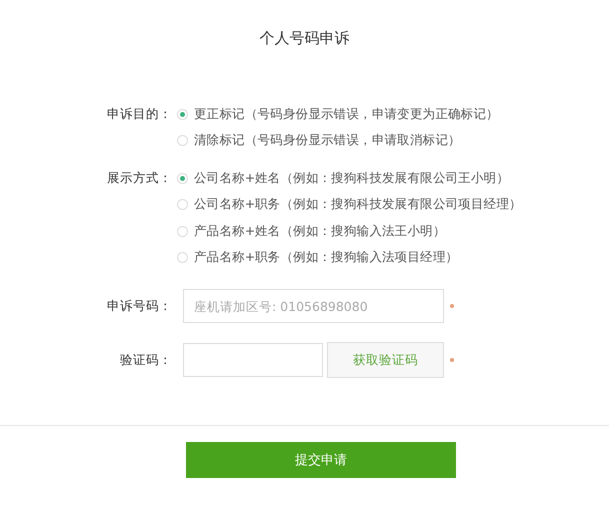 The width and height of the screenshot is (609, 508). What do you see at coordinates (139, 306) in the screenshot?
I see `field-label: 申诉号码：` at bounding box center [139, 306].